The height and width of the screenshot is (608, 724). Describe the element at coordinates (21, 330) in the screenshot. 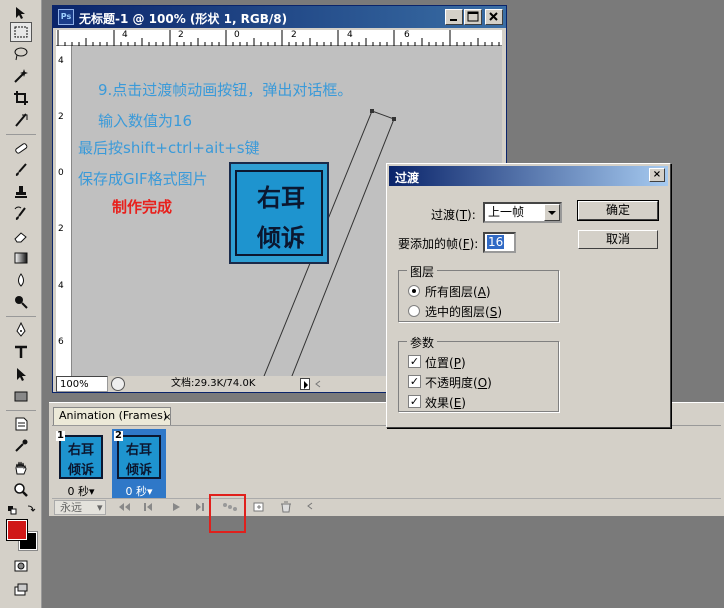

I see `pen-tool-icon` at that location.